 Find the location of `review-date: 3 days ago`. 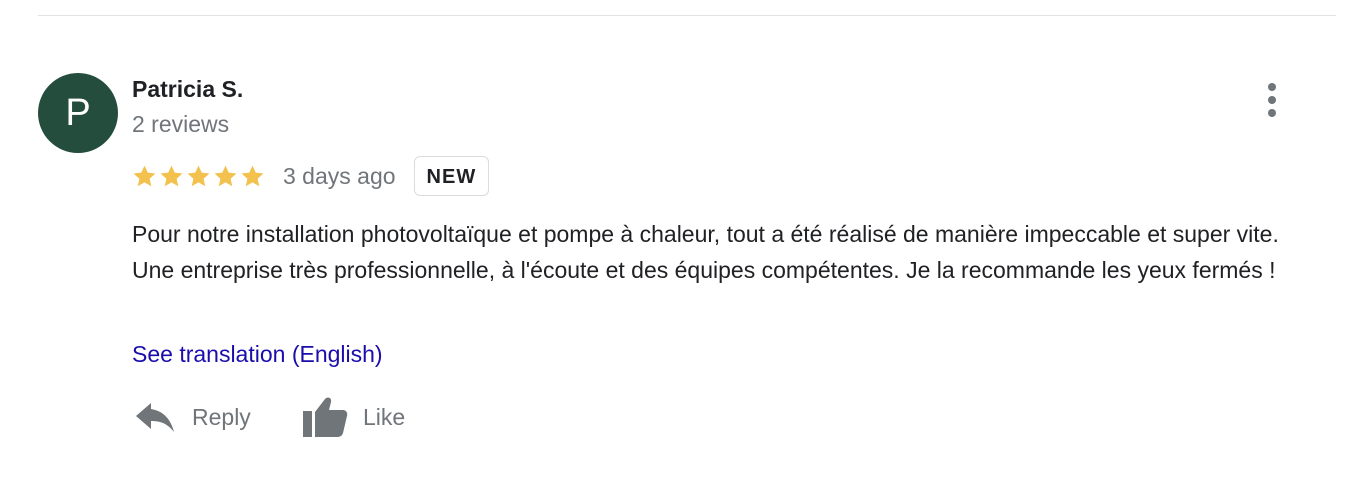

review-date: 3 days ago is located at coordinates (339, 175).